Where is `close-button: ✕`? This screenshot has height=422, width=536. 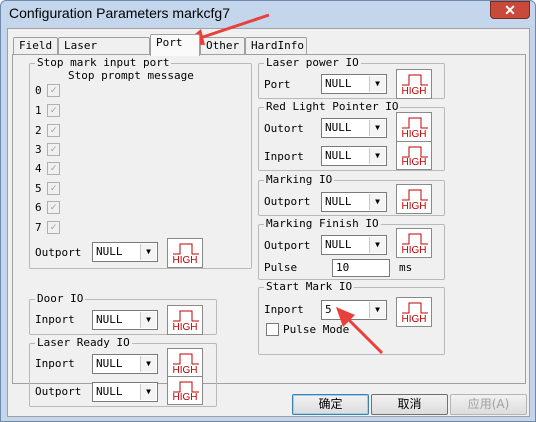
close-button: ✕ is located at coordinates (510, 10).